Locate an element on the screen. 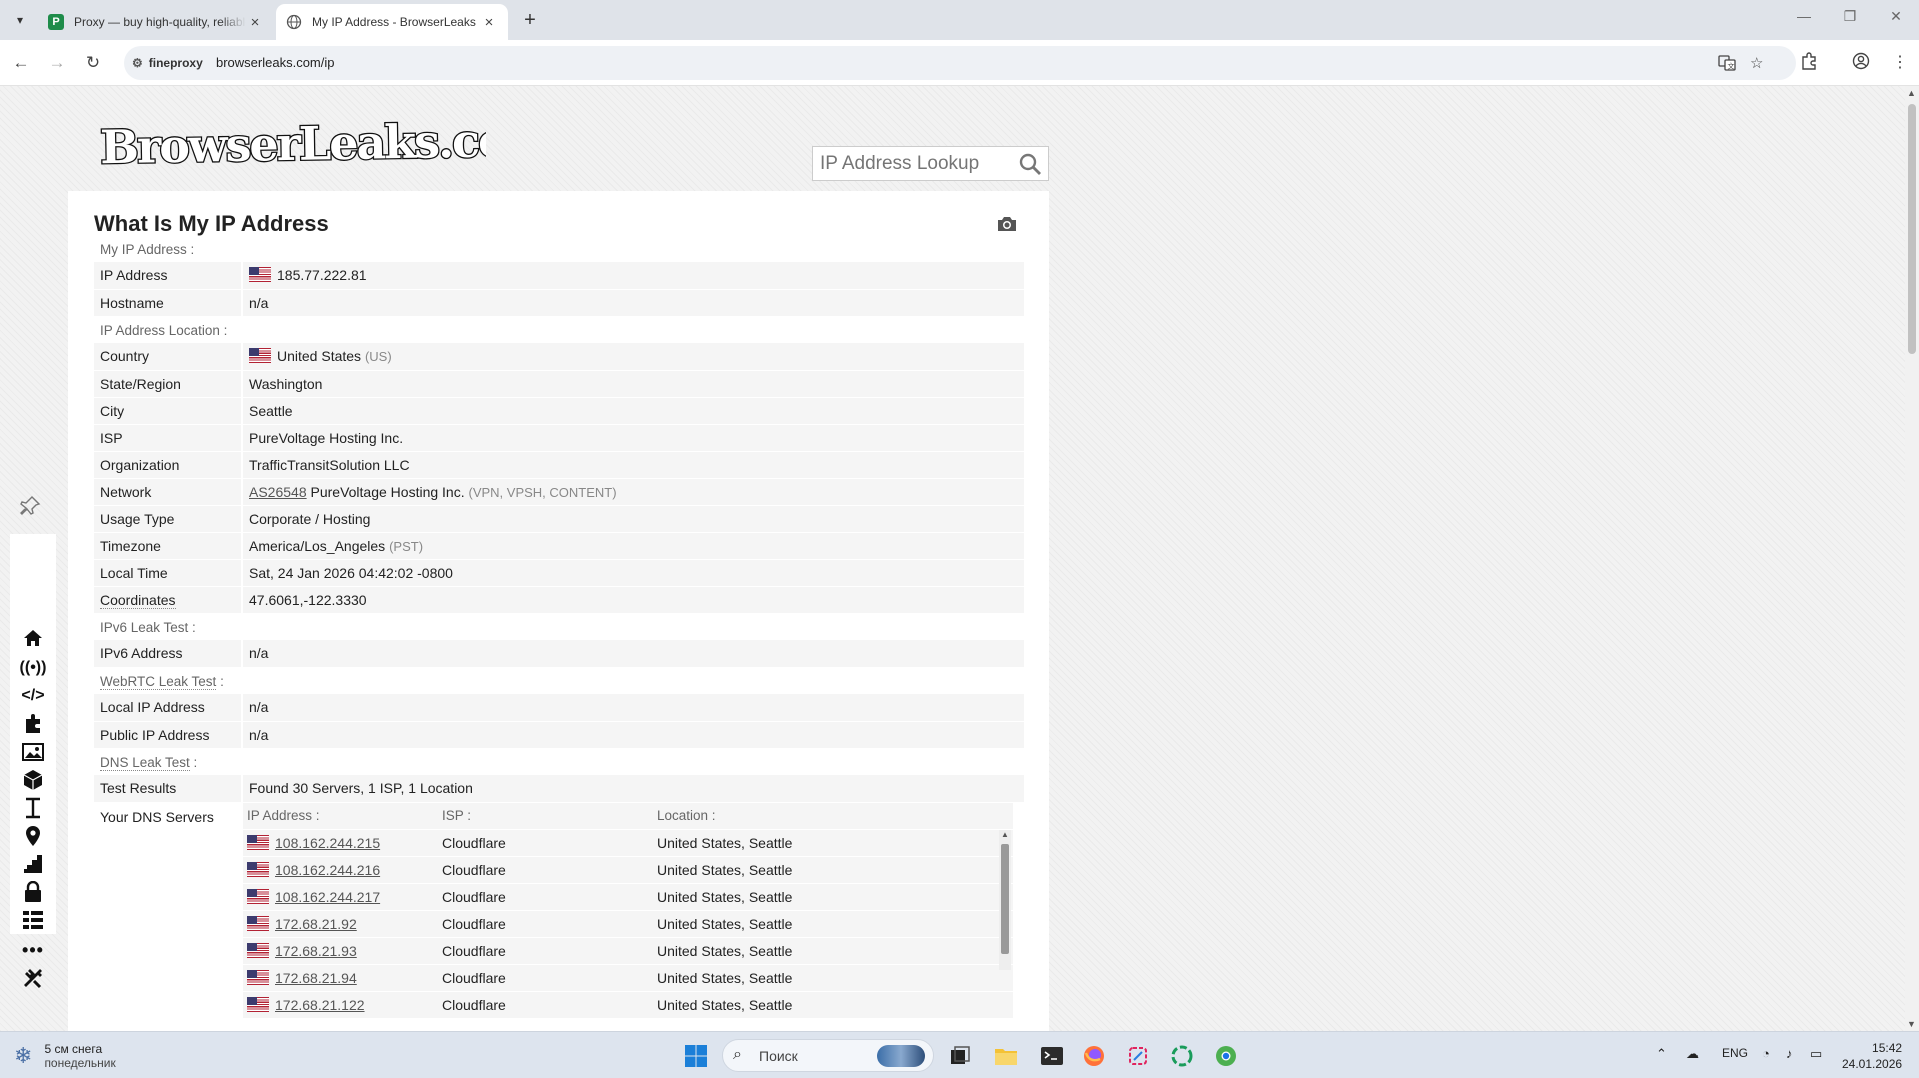 The height and width of the screenshot is (1078, 1919). coordinates-label: Coordinates is located at coordinates (138, 600).